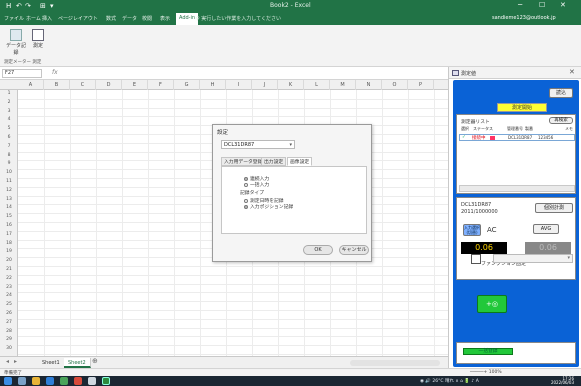 This screenshot has height=386, width=581. Describe the element at coordinates (268, 206) in the screenshot. I see `option-record-position: 入力ポジション記録` at that location.